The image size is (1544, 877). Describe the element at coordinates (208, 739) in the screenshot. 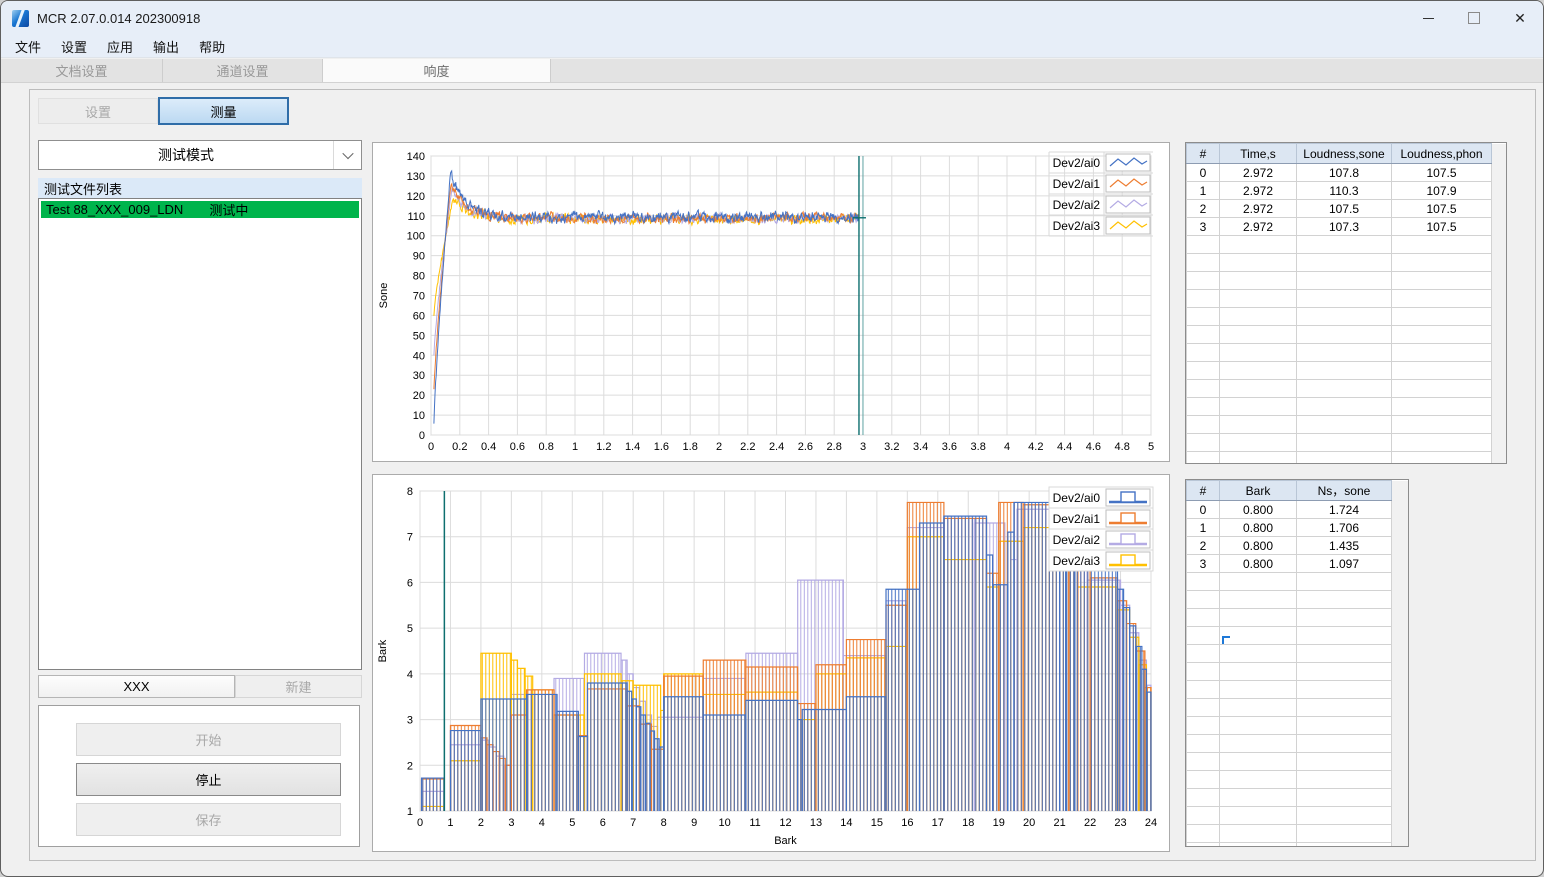

I see `start-button: 开始` at that location.